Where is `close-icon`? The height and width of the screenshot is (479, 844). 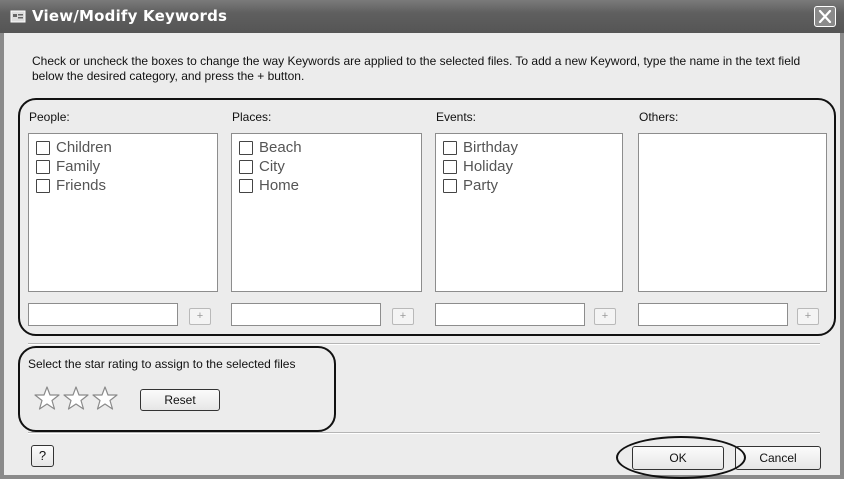
close-icon is located at coordinates (825, 16).